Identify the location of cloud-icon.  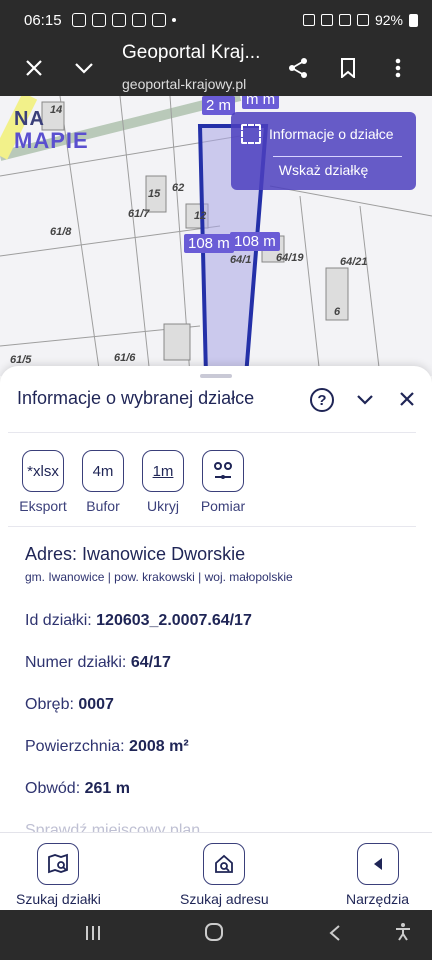
(158, 20).